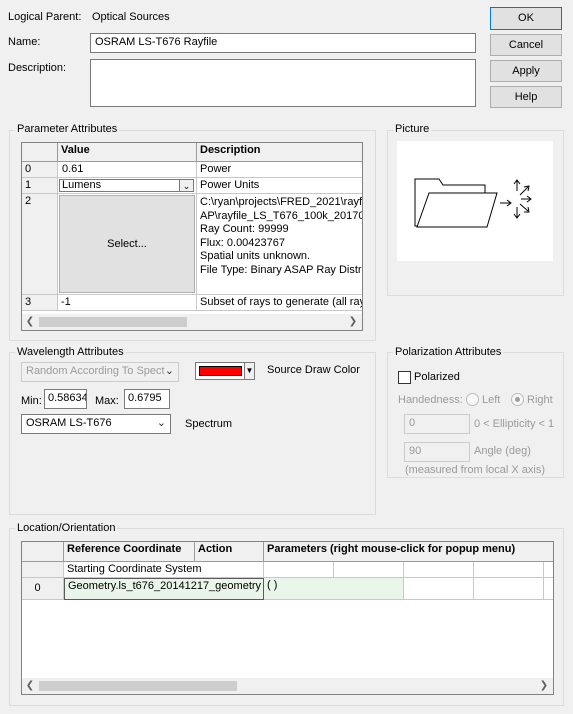  What do you see at coordinates (244, 229) in the screenshot?
I see `ray-count: Ray Count: 99999` at bounding box center [244, 229].